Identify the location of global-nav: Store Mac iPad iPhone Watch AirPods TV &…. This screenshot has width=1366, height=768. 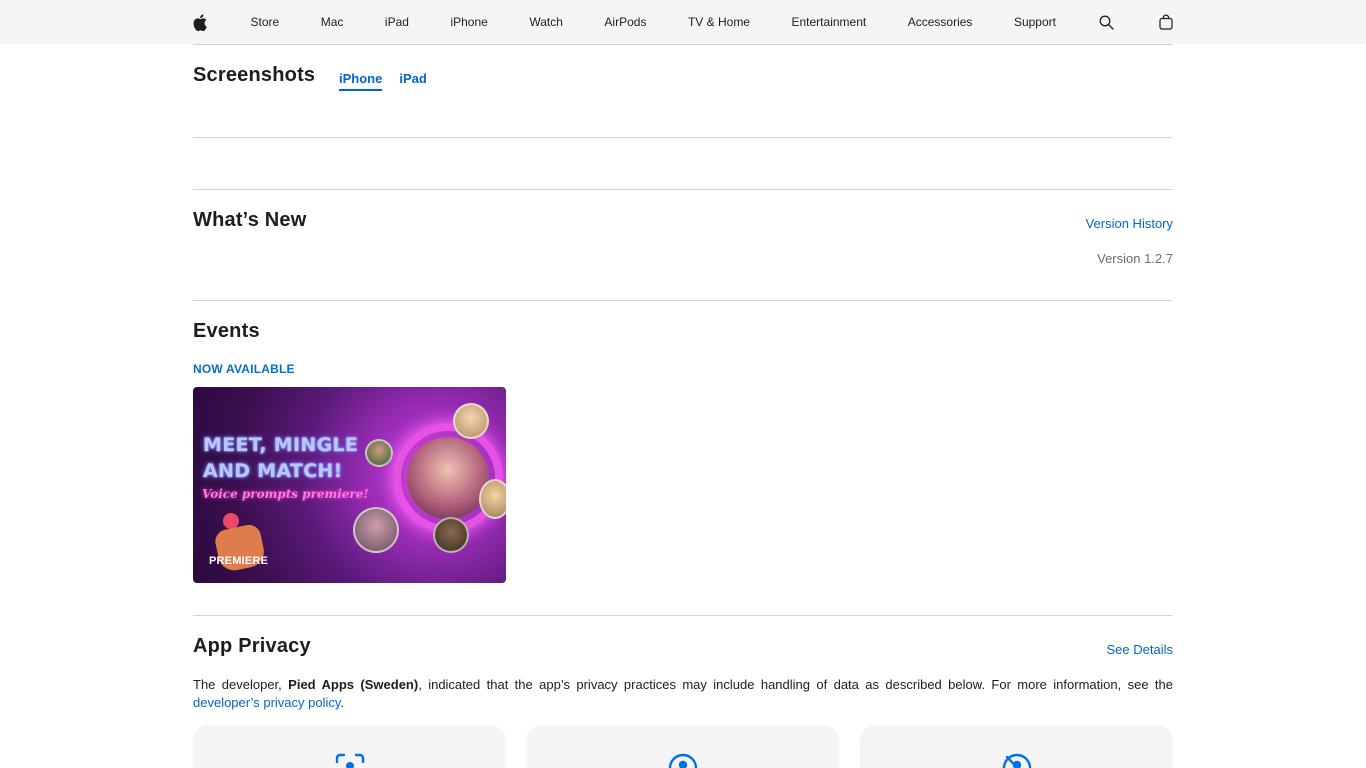
(683, 22).